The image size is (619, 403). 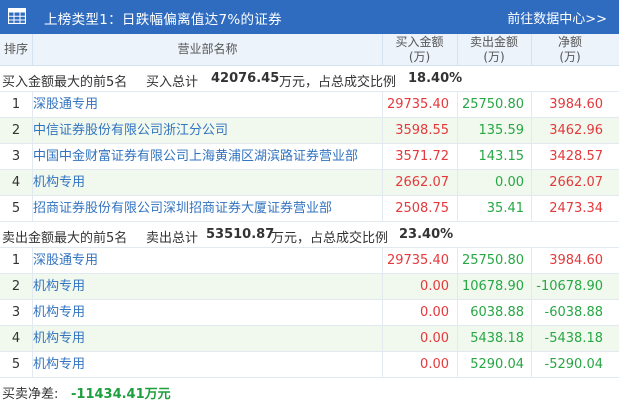 What do you see at coordinates (422, 182) in the screenshot?
I see `buy-amount: 2662.07` at bounding box center [422, 182].